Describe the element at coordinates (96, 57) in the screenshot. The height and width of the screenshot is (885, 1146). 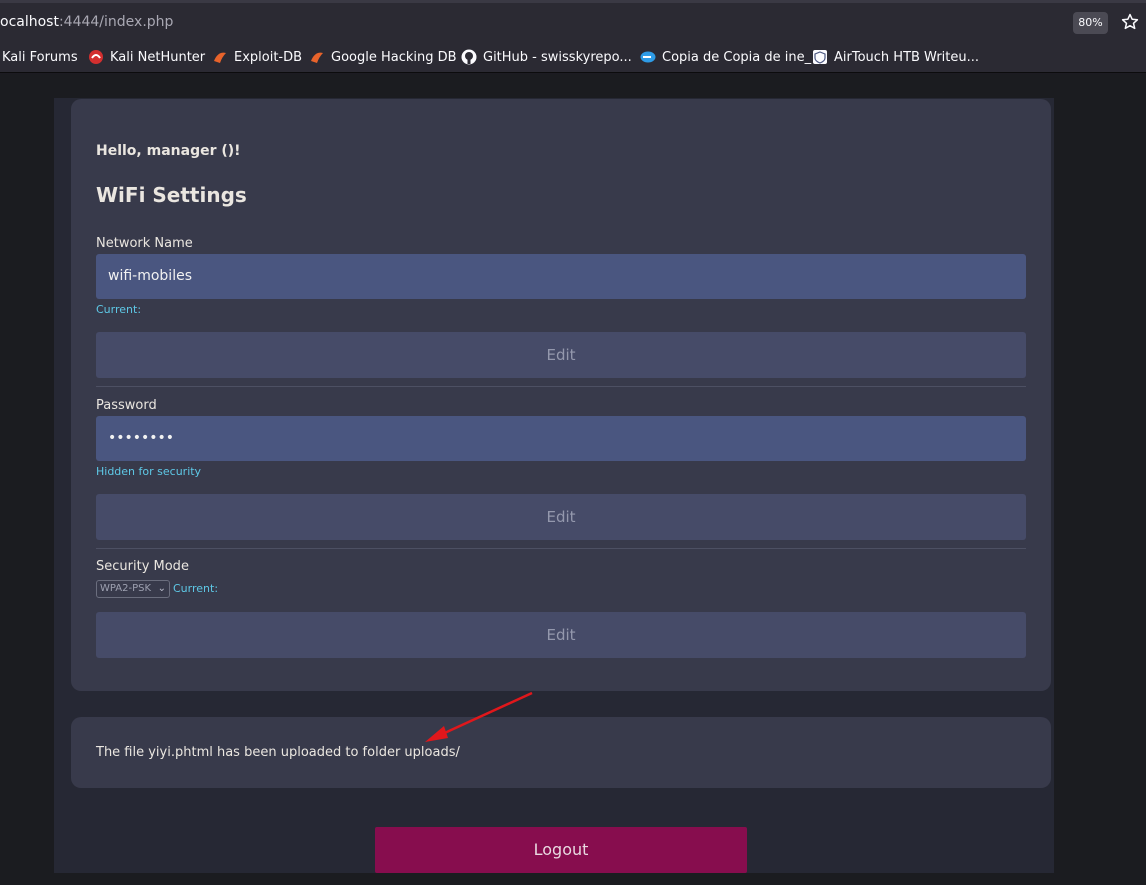
I see `nethunter-icon` at that location.